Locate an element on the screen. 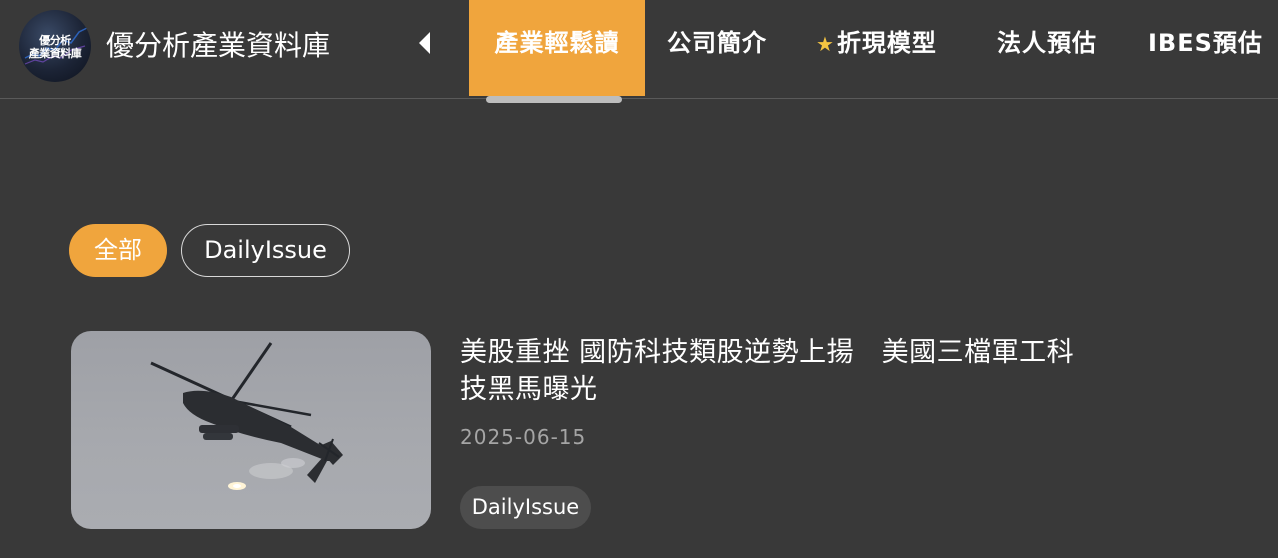  tab-label: 公司簡介 is located at coordinates (717, 43).